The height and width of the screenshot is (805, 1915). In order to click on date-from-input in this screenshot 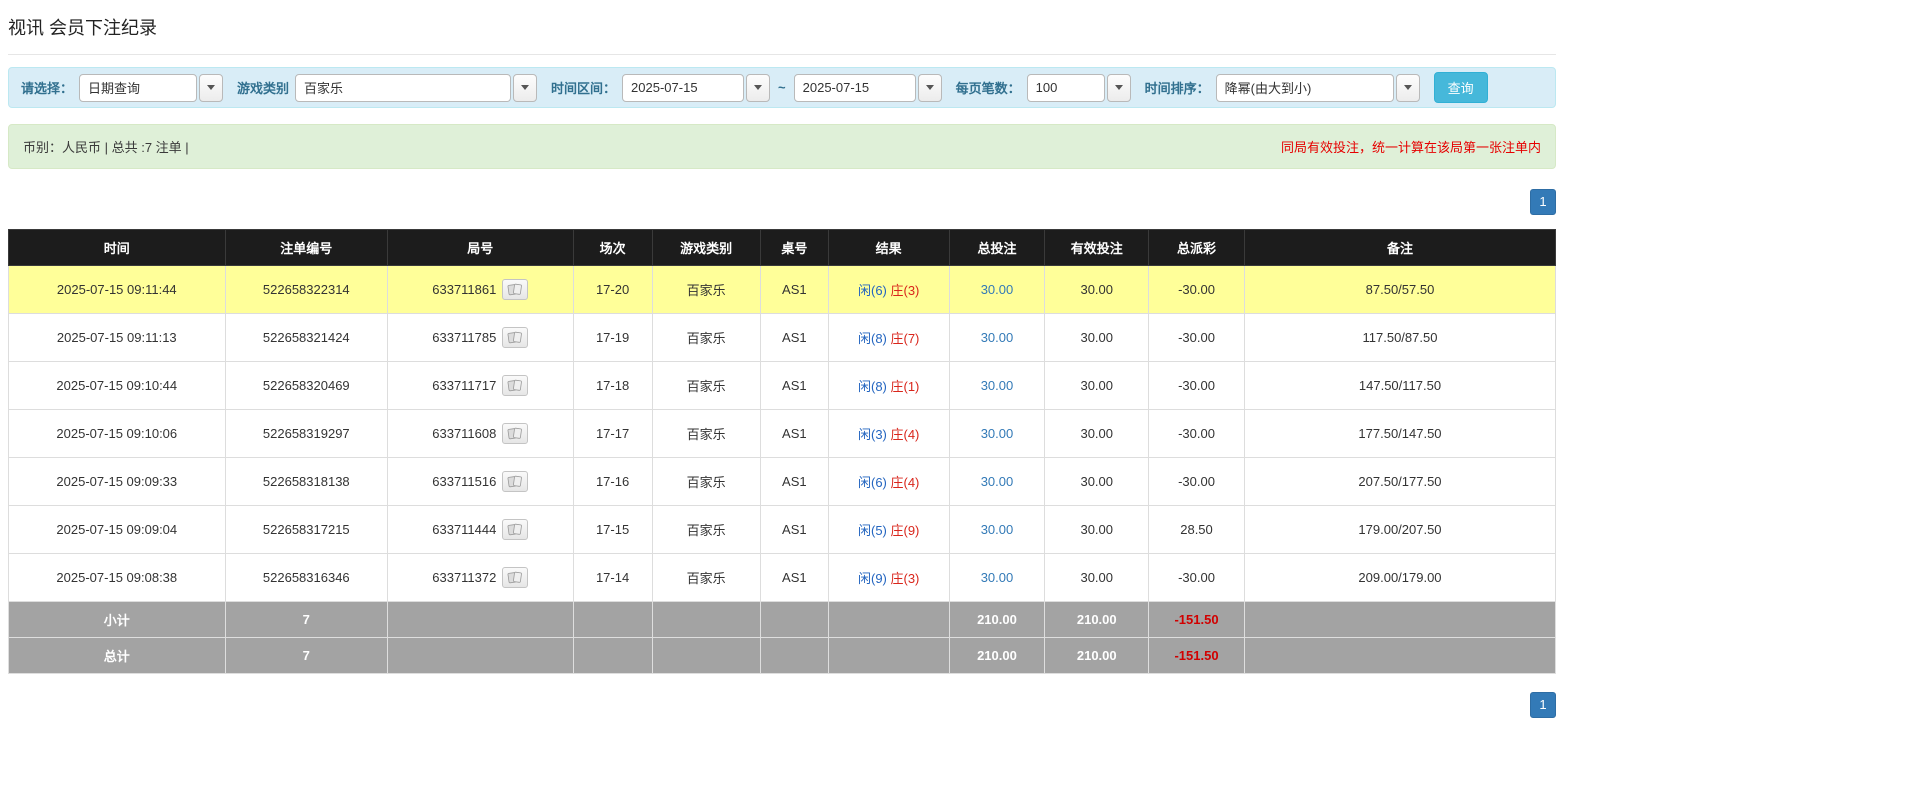, I will do `click(683, 87)`.